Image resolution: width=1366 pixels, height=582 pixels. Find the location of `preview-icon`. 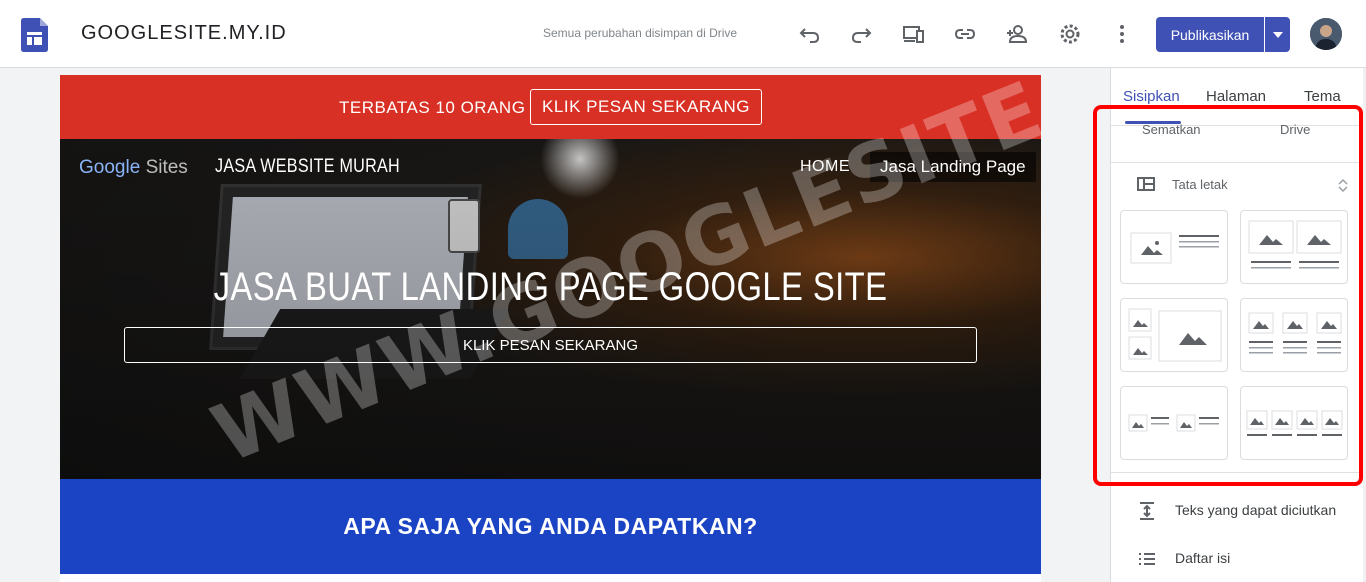

preview-icon is located at coordinates (913, 34).